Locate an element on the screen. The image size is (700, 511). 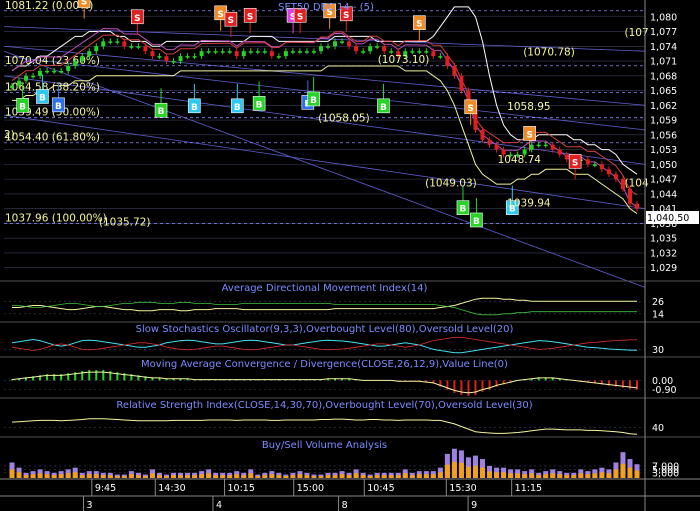
time-tick-label: 9:45 is located at coordinates (105, 488).